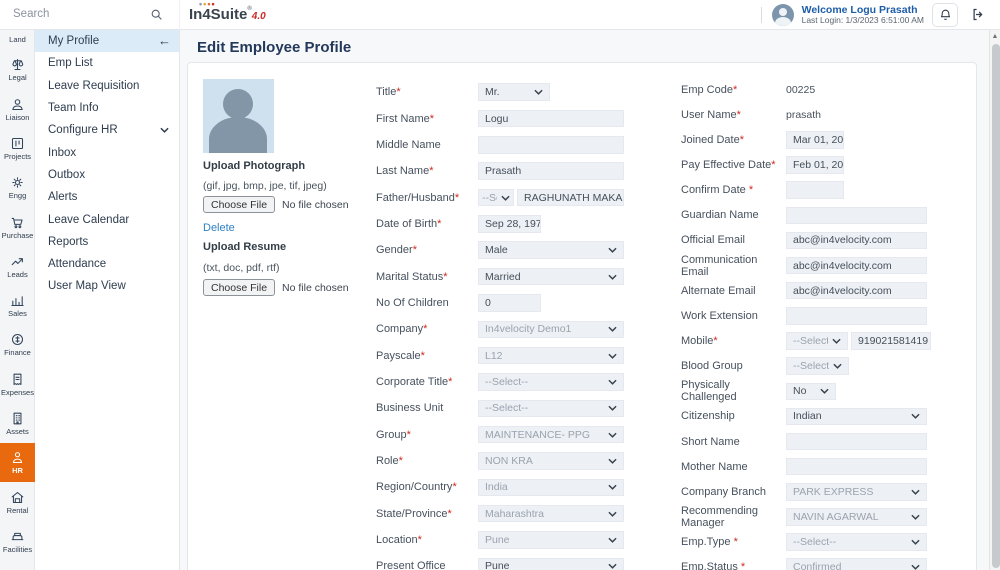 The width and height of the screenshot is (1000, 570). I want to click on sidebar-item-alerts: Alerts, so click(107, 197).